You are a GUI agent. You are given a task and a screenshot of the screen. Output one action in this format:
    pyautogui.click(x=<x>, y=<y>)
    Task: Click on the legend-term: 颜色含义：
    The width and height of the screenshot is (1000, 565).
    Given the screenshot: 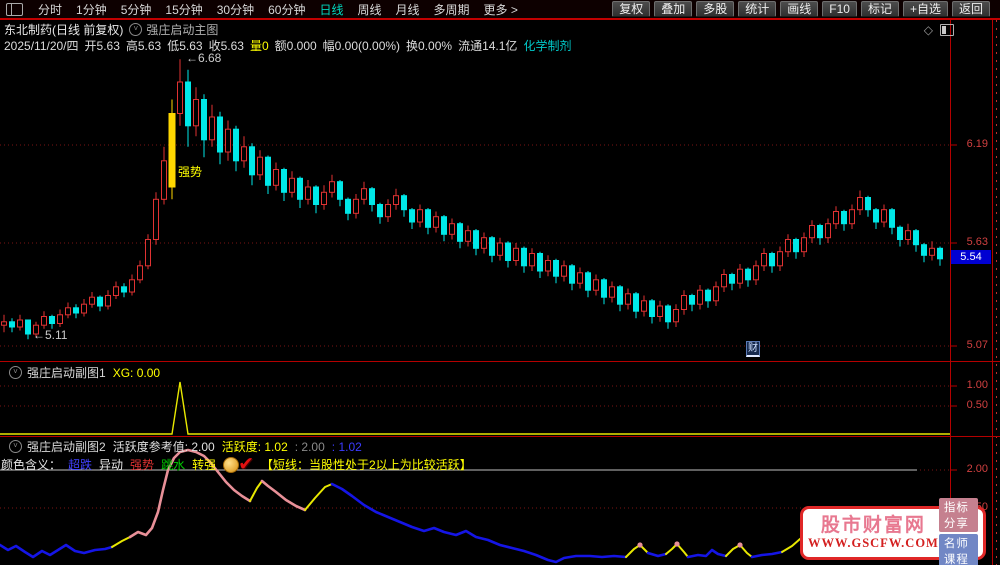 What is the action you would take?
    pyautogui.click(x=31, y=465)
    